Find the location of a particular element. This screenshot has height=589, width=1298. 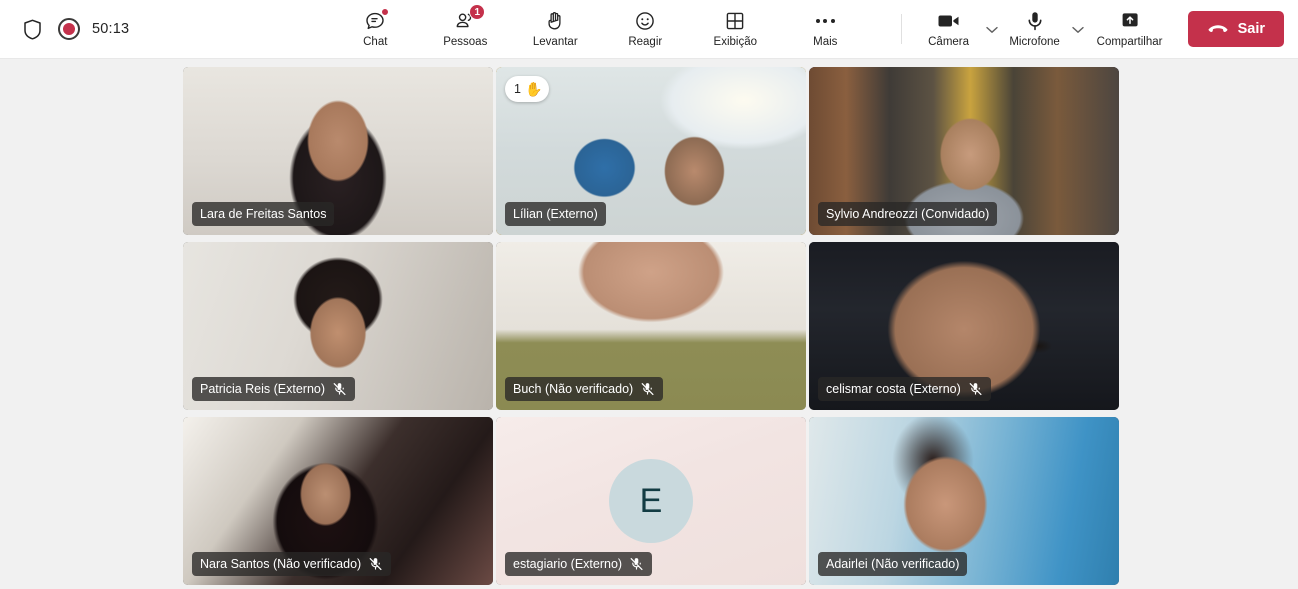

participant-name-pill: Buch (Não verificado) is located at coordinates (584, 389).